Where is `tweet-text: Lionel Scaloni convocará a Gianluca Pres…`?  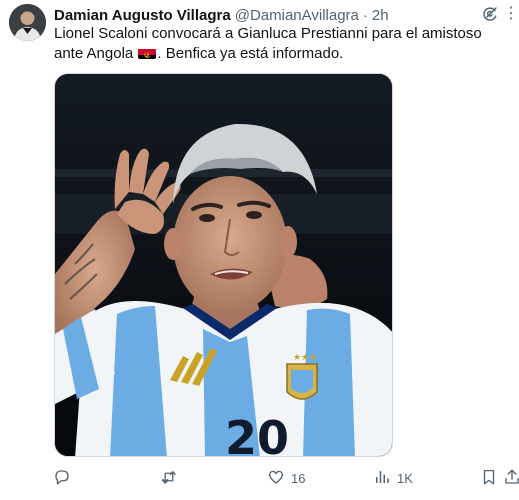
tweet-text: Lionel Scaloni convocará a Gianluca Pres… is located at coordinates (281, 44).